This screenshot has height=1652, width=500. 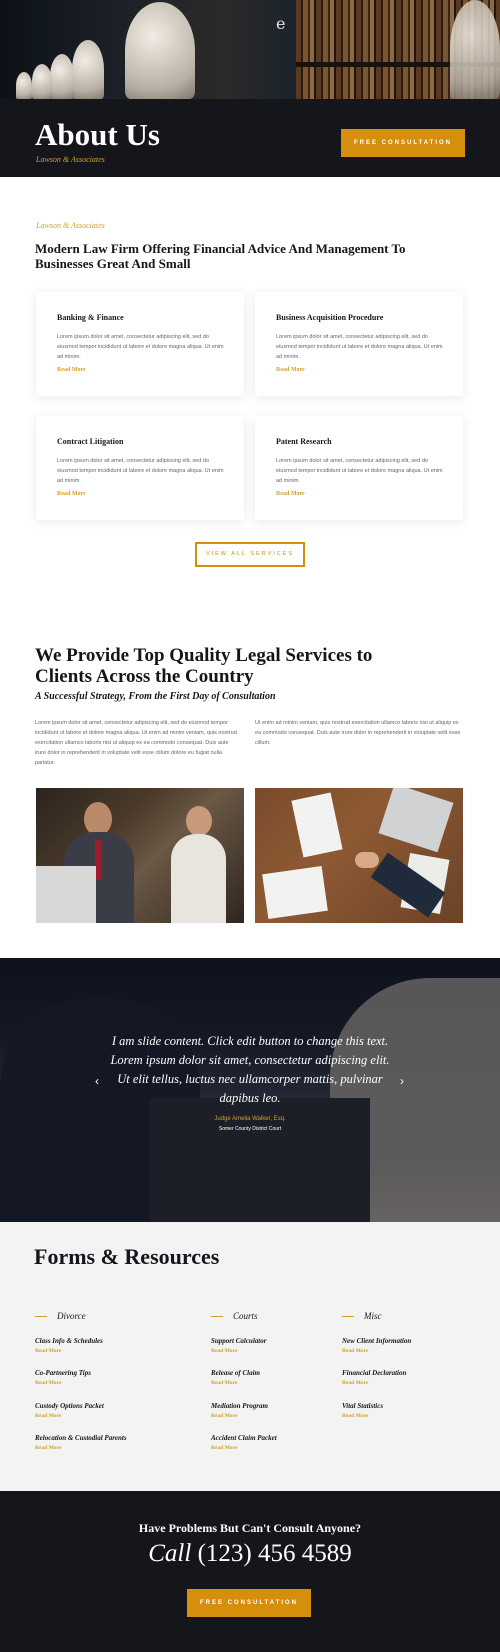 What do you see at coordinates (235, 1377) in the screenshot?
I see `form-item: Release of Claim Read More` at bounding box center [235, 1377].